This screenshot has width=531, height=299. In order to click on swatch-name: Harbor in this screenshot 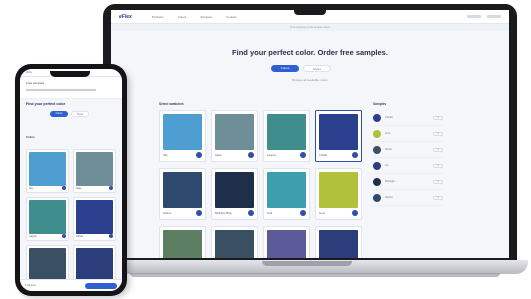, I will do `click(167, 213)`.